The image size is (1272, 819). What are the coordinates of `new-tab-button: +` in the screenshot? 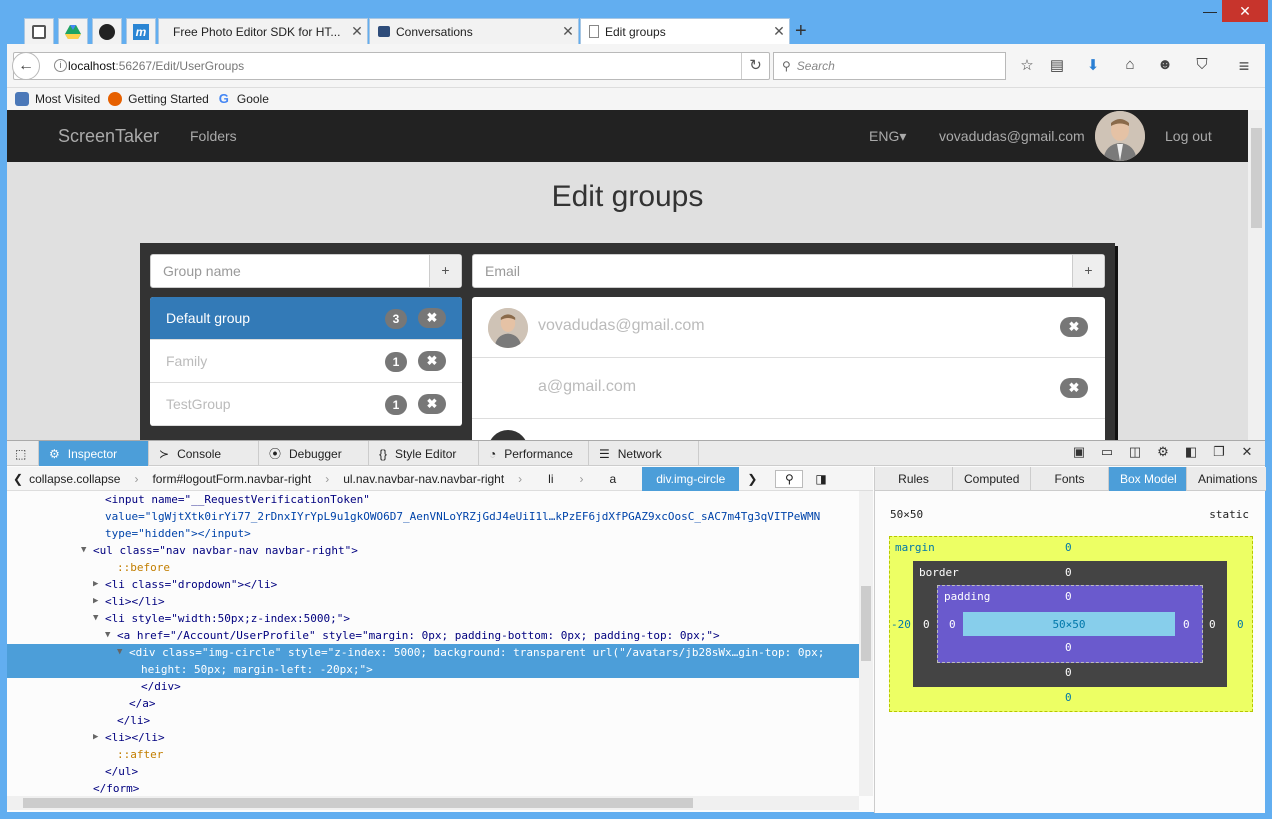 It's located at (801, 31).